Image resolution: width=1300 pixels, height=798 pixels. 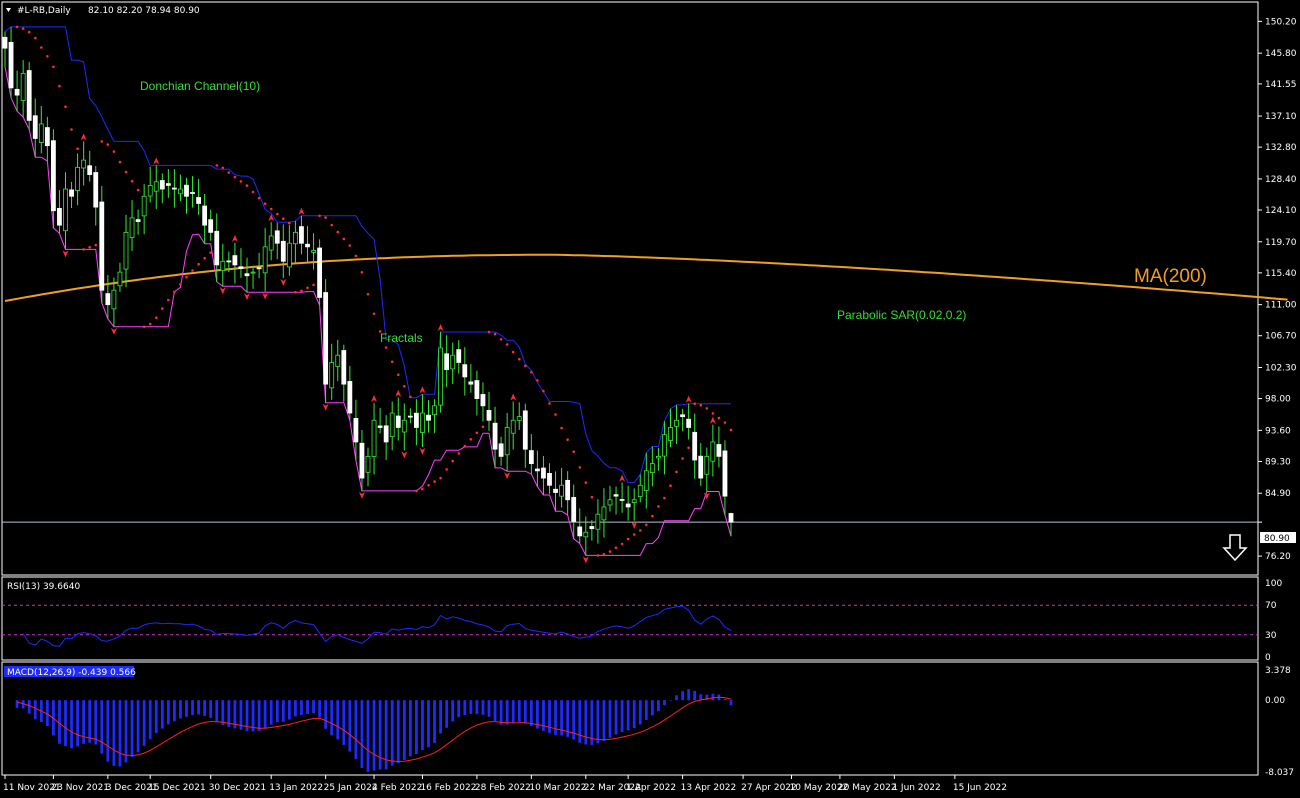 What do you see at coordinates (1278, 557) in the screenshot?
I see `y-tick-label: 76.20` at bounding box center [1278, 557].